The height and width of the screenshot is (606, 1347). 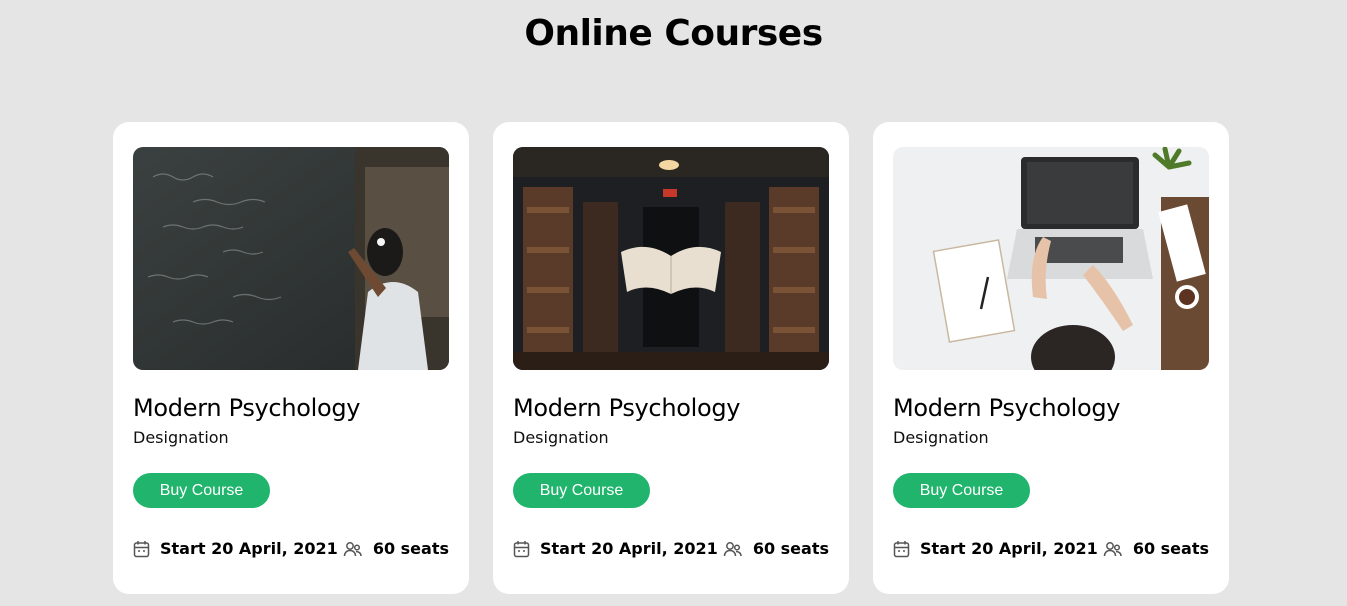 I want to click on course-image-library, so click(x=671, y=258).